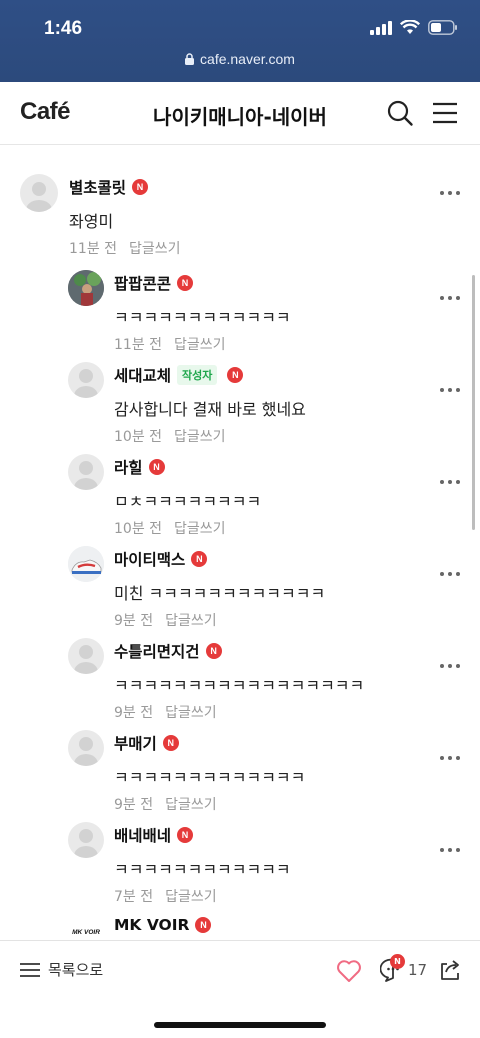 The height and width of the screenshot is (1038, 480). I want to click on comment-author: 별초콜릿, so click(97, 187).